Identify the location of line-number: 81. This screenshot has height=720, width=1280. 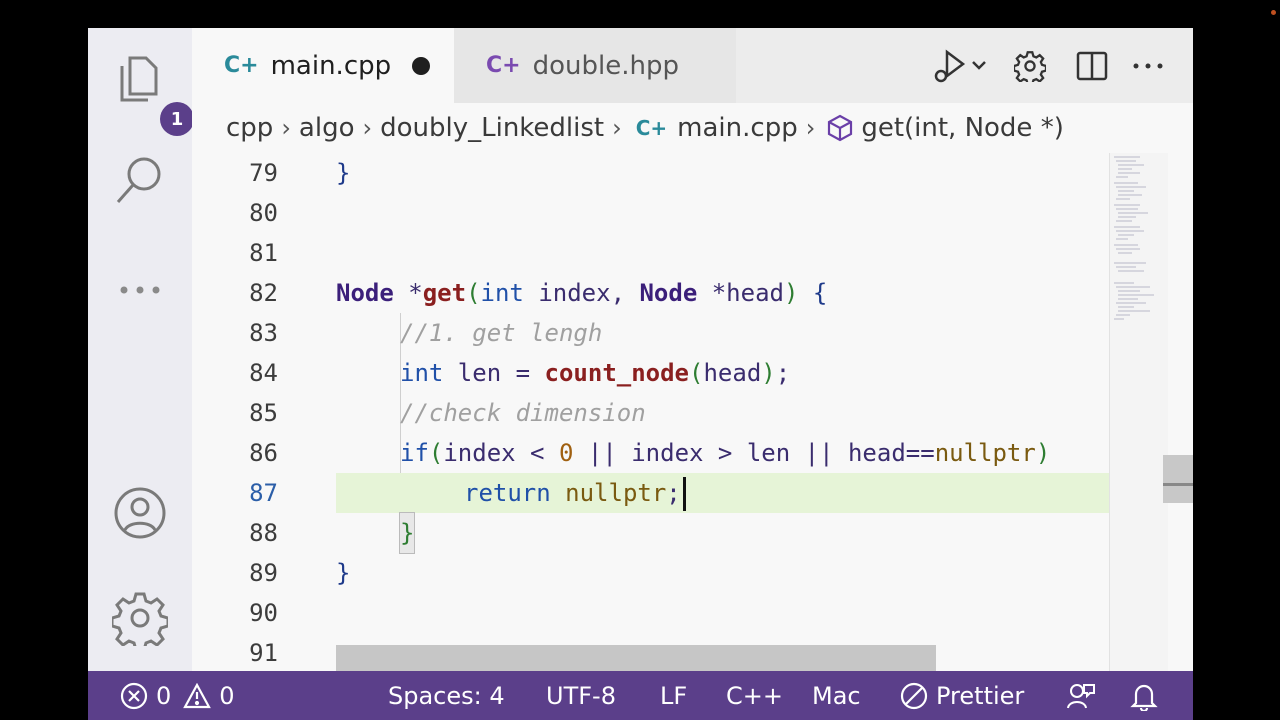
(263, 253).